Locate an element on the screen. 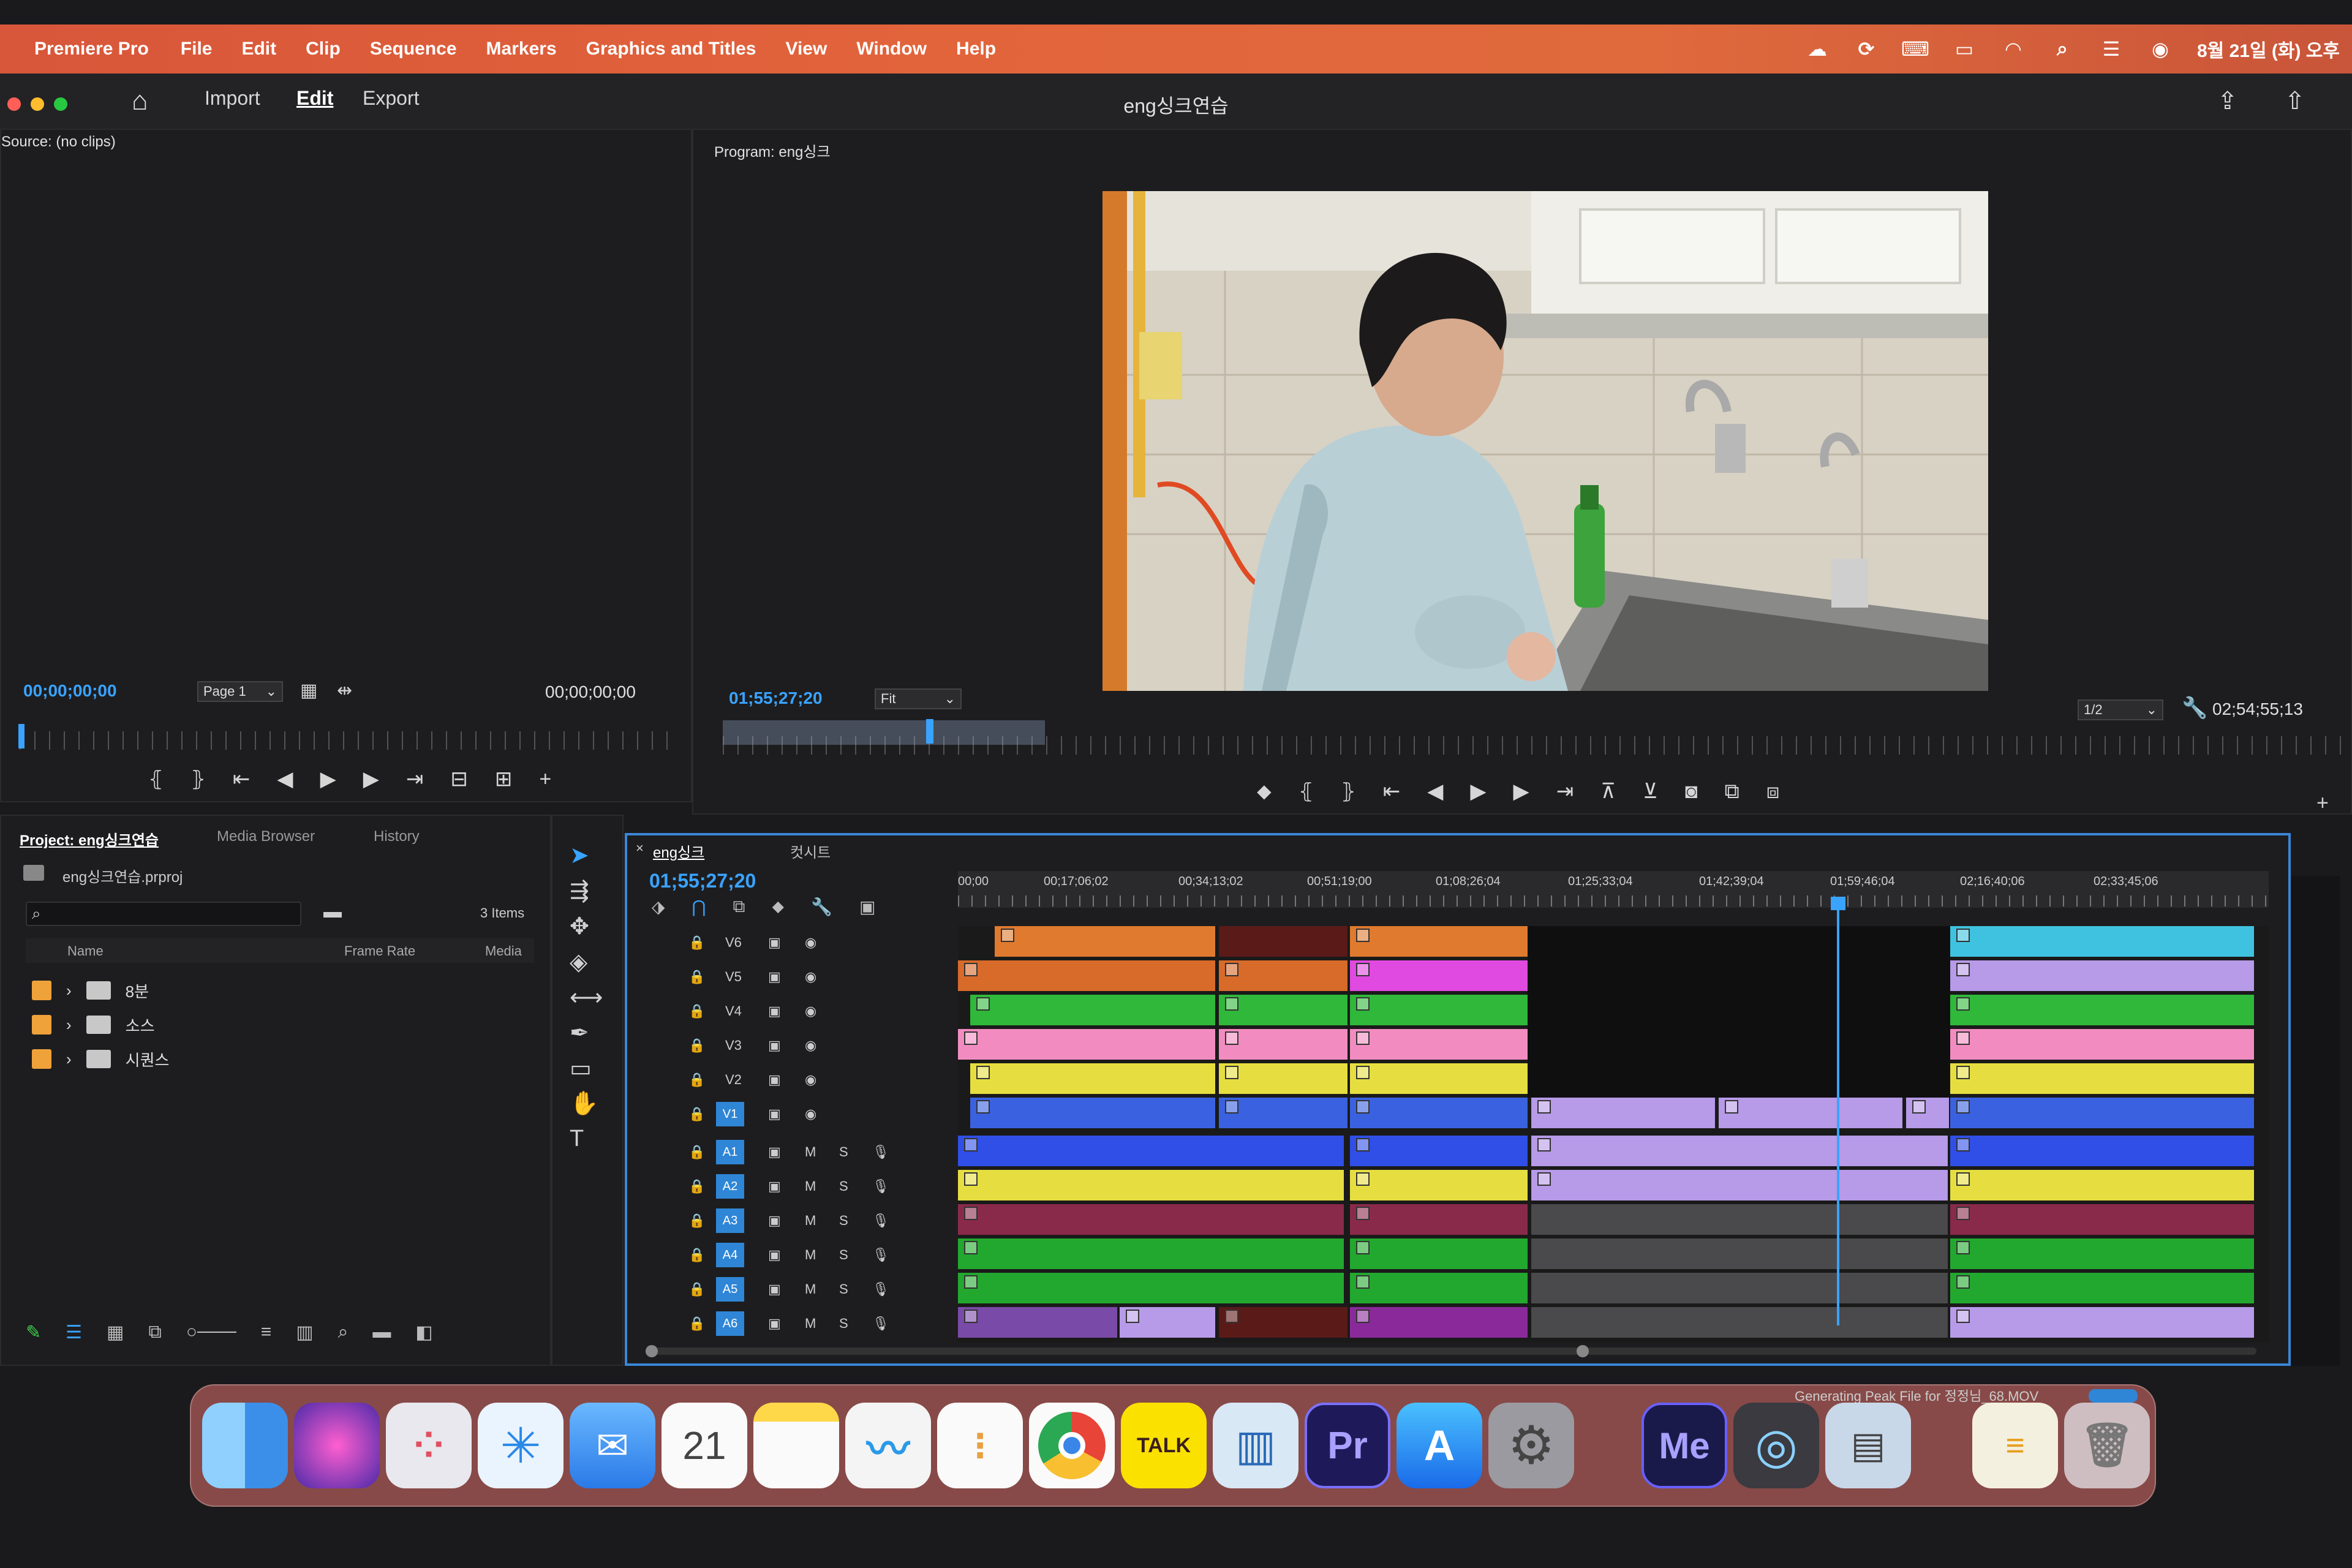  track-header-v5: 🔒 V5 ▣ ◉ is located at coordinates (790, 976).